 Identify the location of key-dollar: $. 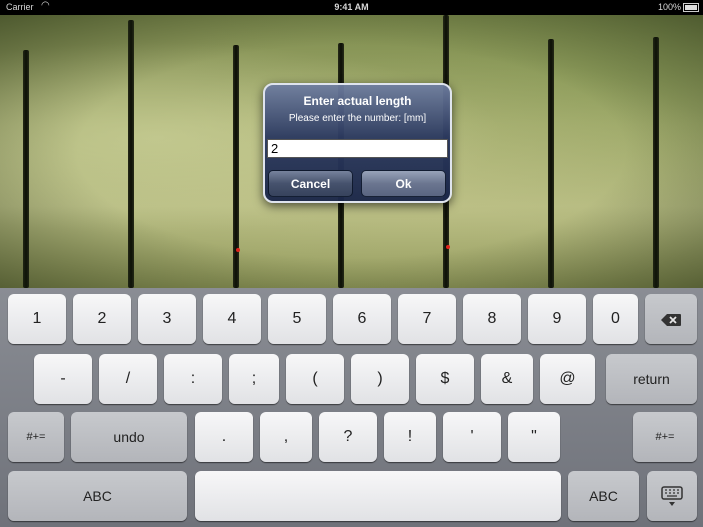
(445, 379).